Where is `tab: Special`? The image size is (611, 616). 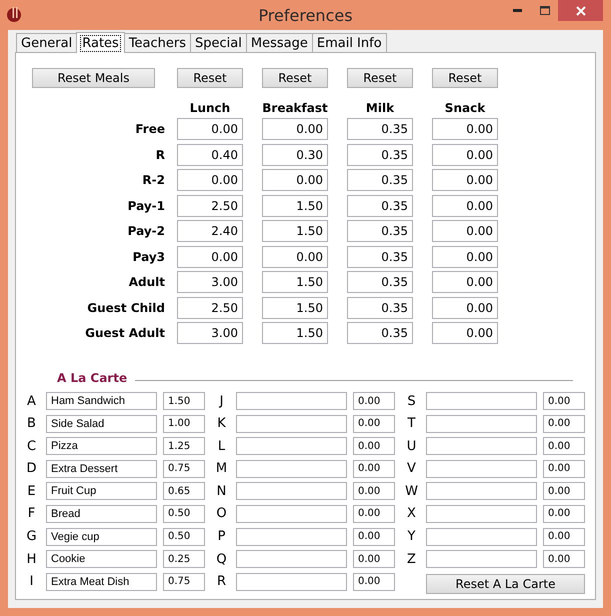 tab: Special is located at coordinates (218, 42).